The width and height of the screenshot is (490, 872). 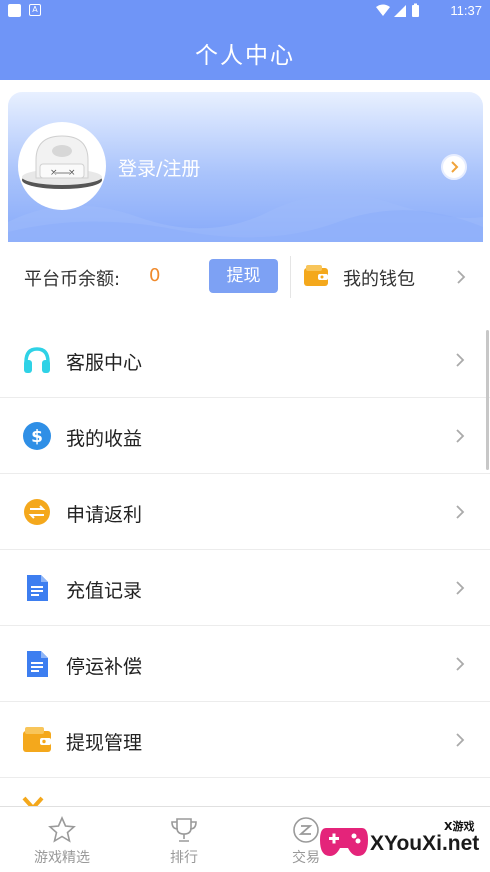 What do you see at coordinates (14, 10) in the screenshot?
I see `notification-icon` at bounding box center [14, 10].